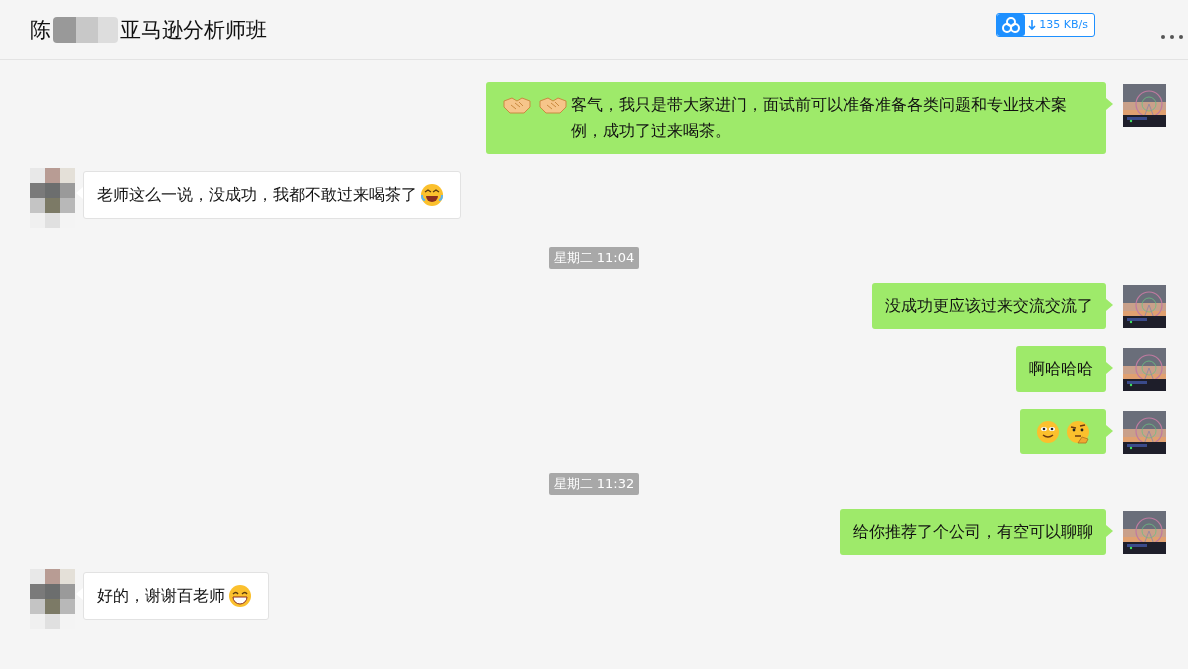 The width and height of the screenshot is (1188, 669). Describe the element at coordinates (1011, 24) in the screenshot. I see `cloud-icon` at that location.